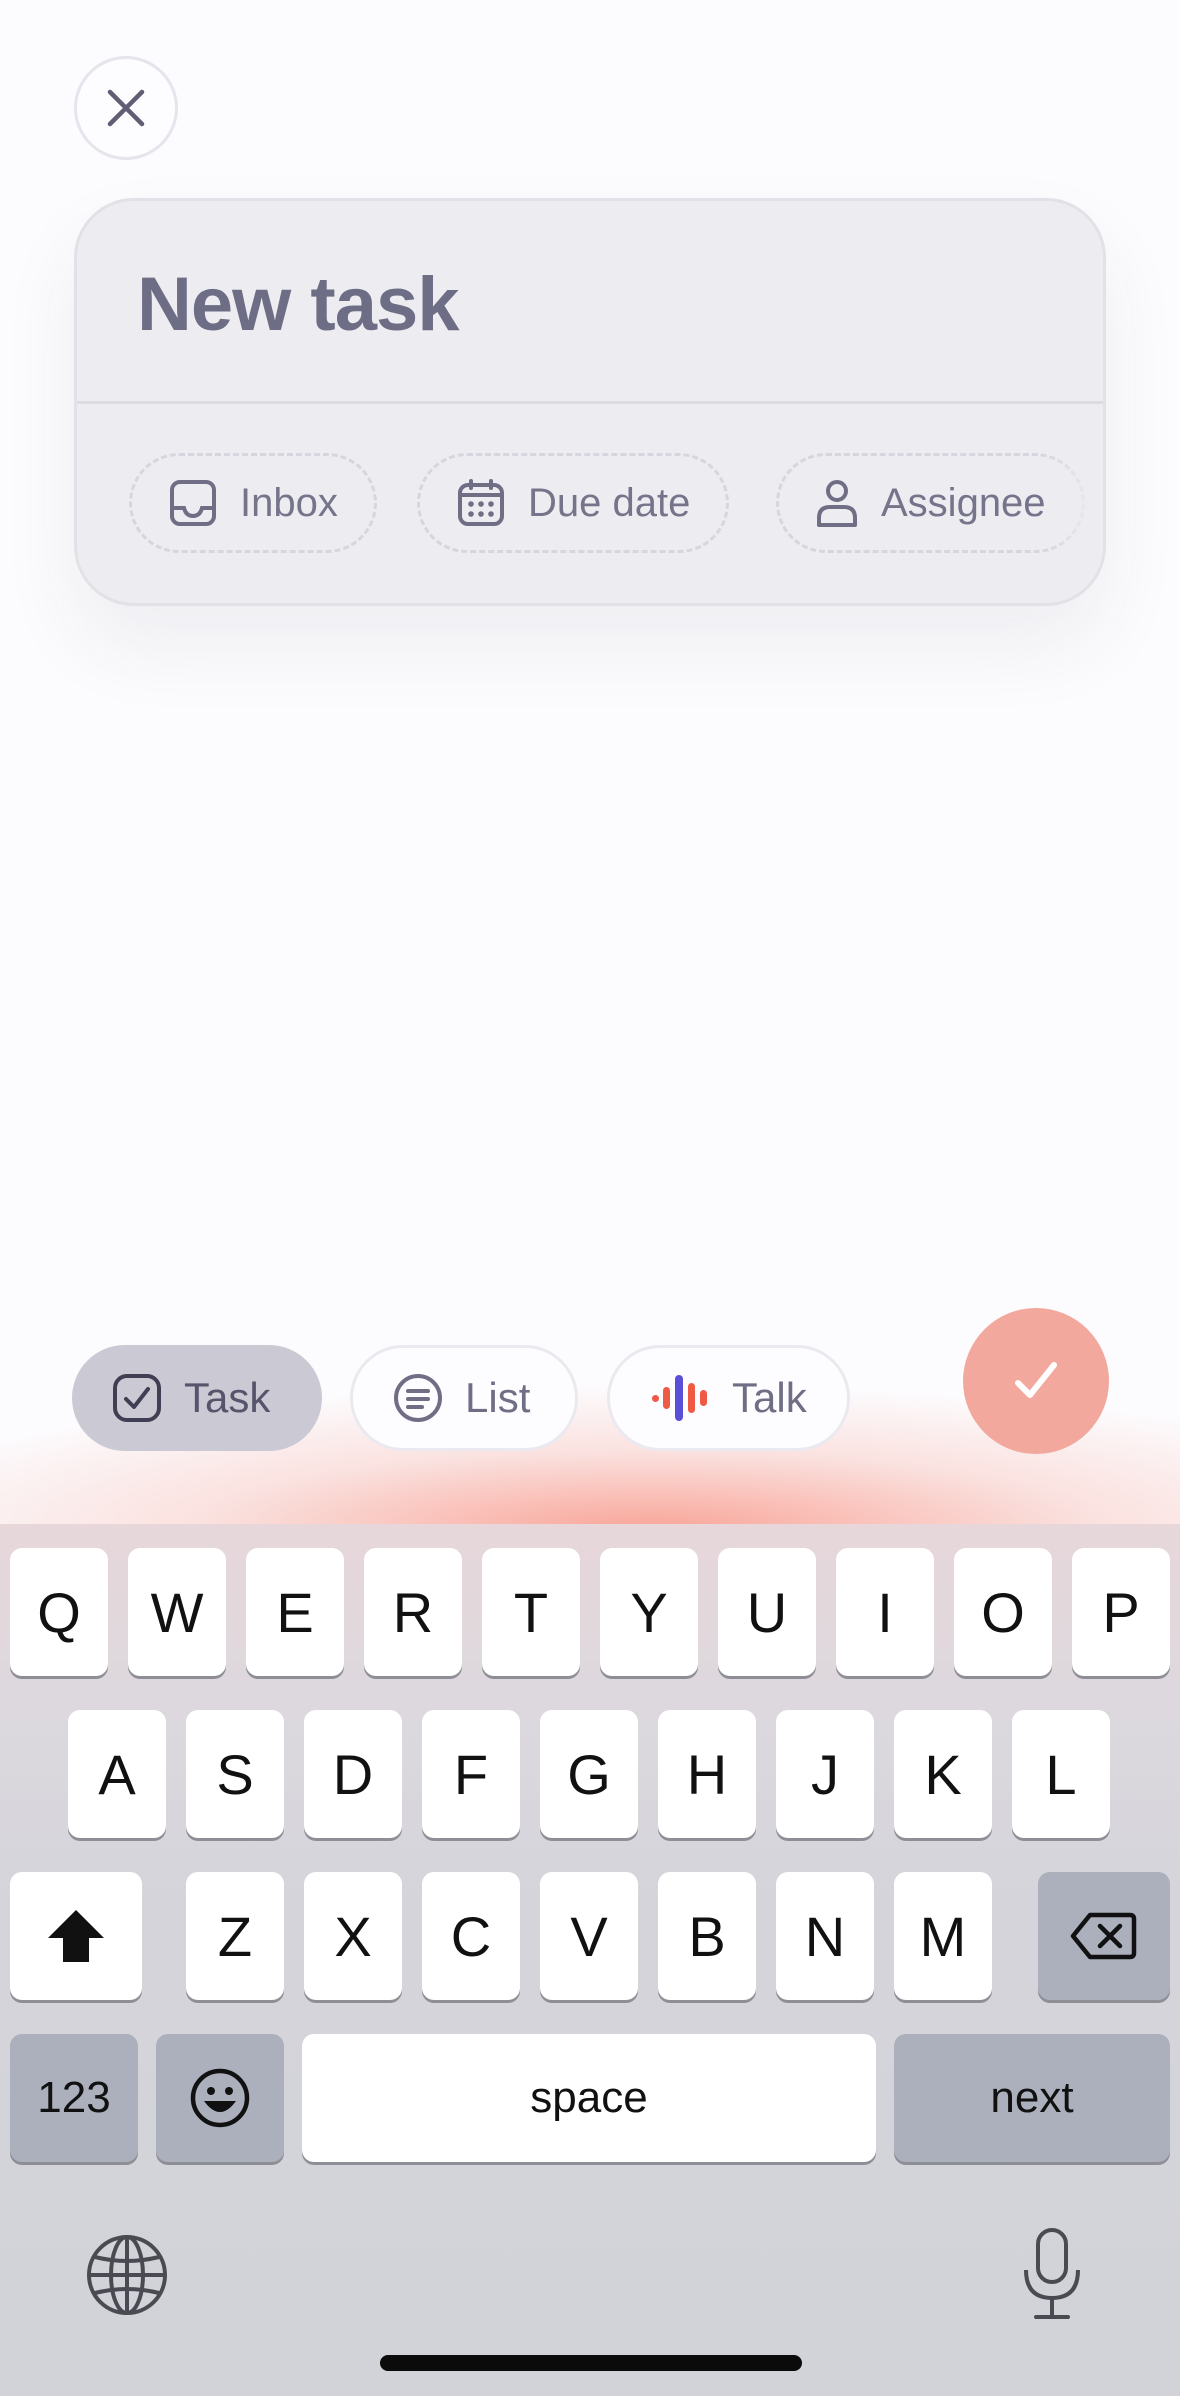  Describe the element at coordinates (413, 1612) in the screenshot. I see `key-r: R` at that location.